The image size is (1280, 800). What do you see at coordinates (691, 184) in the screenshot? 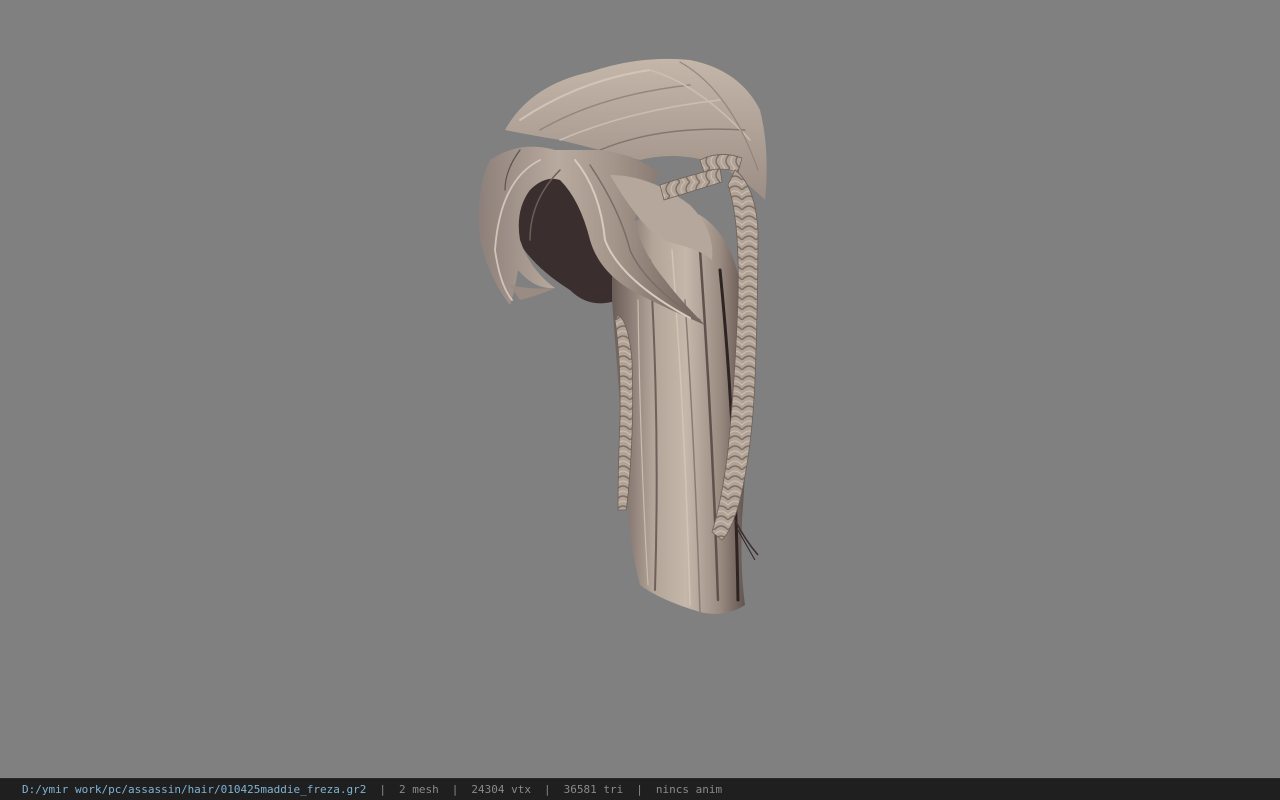
I see `hair-braid-band` at bounding box center [691, 184].